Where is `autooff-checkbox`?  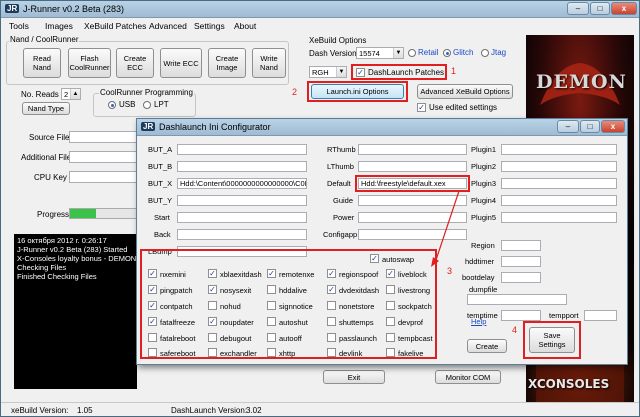 autooff-checkbox is located at coordinates (271, 337).